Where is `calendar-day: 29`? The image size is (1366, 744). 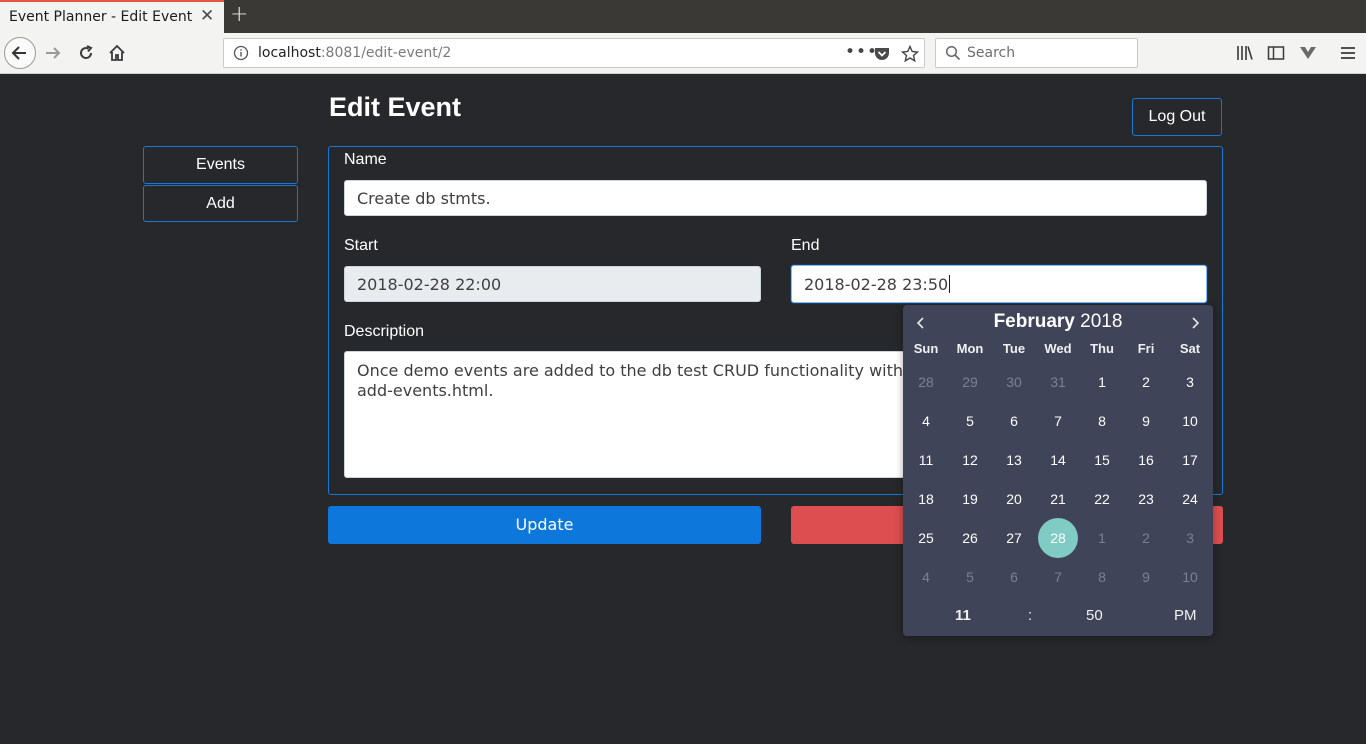
calendar-day: 29 is located at coordinates (970, 382).